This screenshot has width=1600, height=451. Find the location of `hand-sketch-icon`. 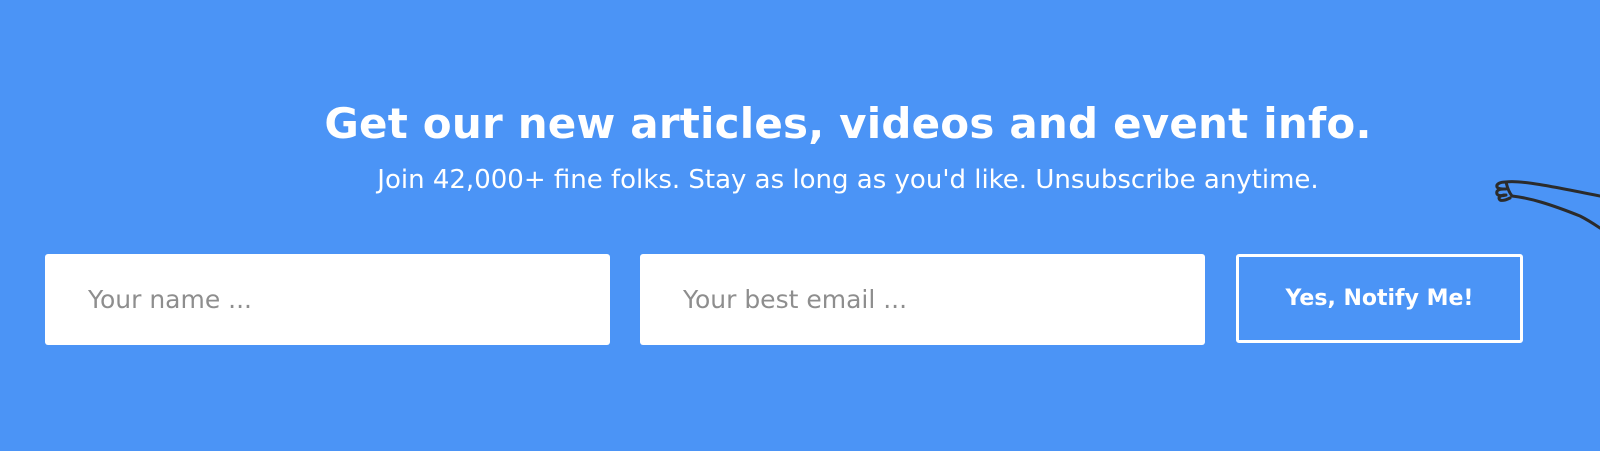

hand-sketch-icon is located at coordinates (1547, 205).